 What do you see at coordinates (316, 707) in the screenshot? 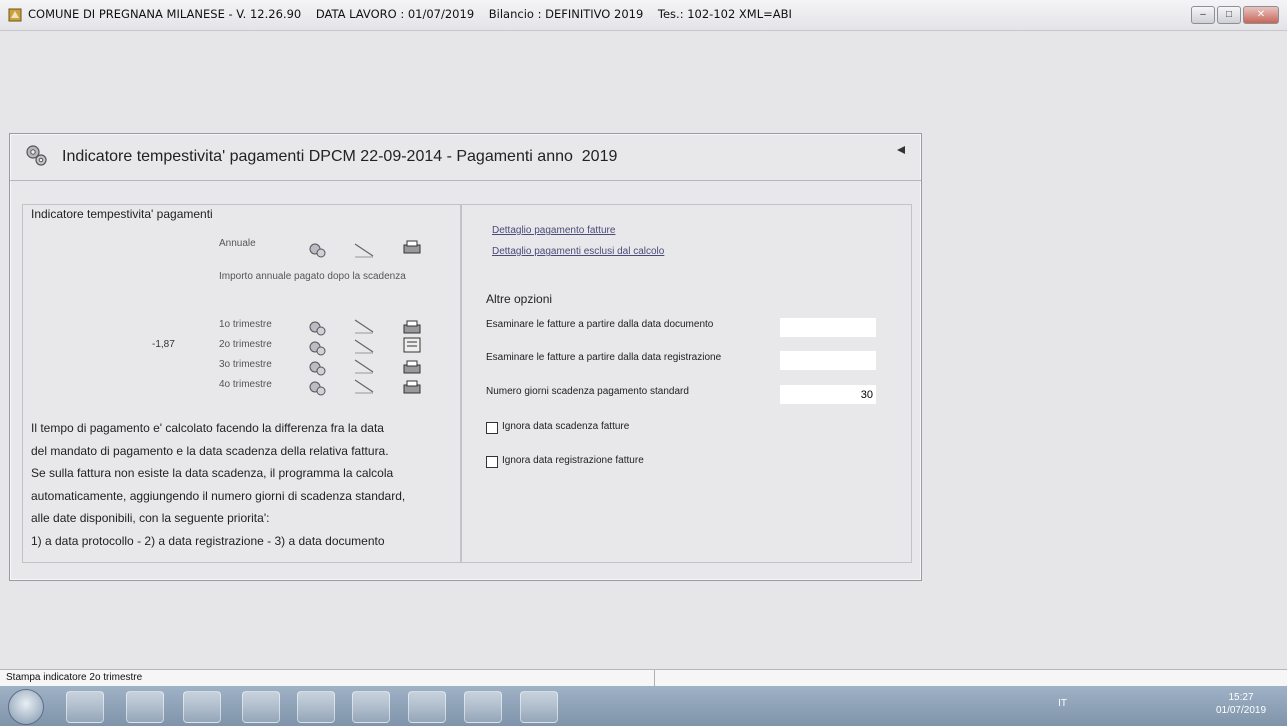
I see `internet-explorer-icon` at bounding box center [316, 707].